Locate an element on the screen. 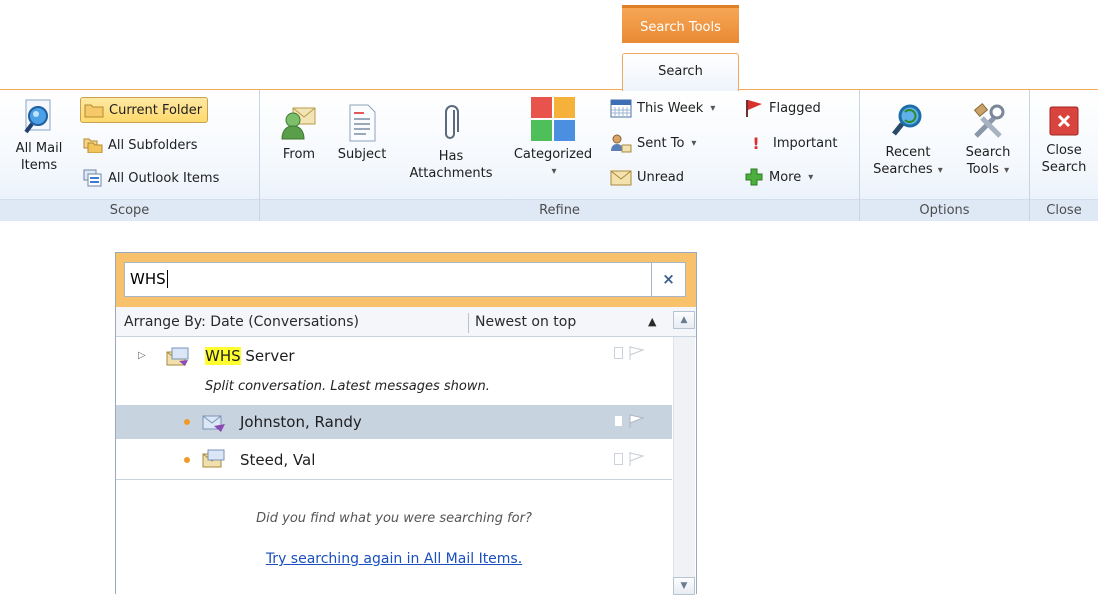 This screenshot has width=1098, height=595. from-person-icon is located at coordinates (298, 123).